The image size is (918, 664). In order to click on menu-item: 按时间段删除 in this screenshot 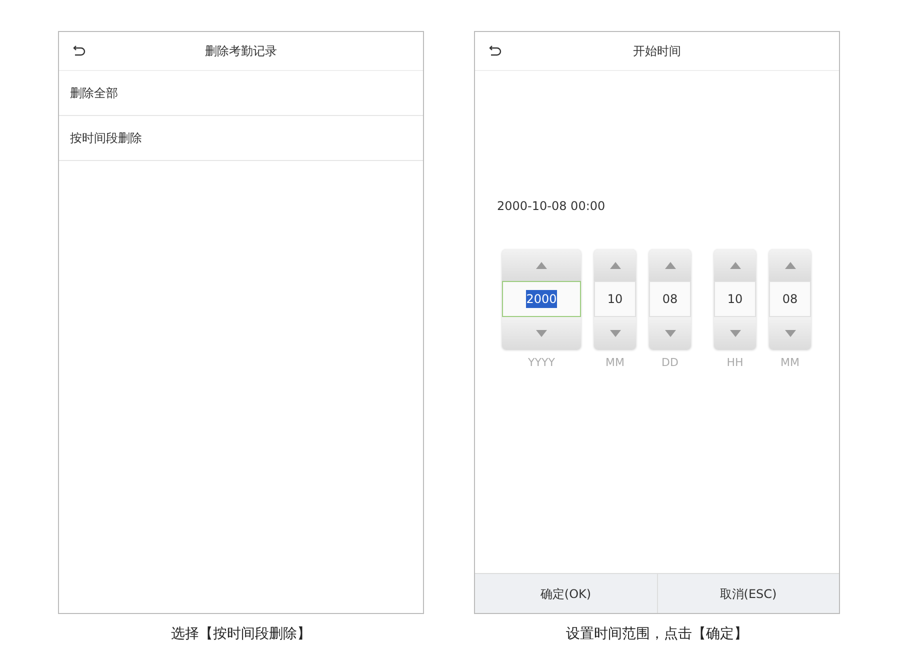, I will do `click(241, 138)`.